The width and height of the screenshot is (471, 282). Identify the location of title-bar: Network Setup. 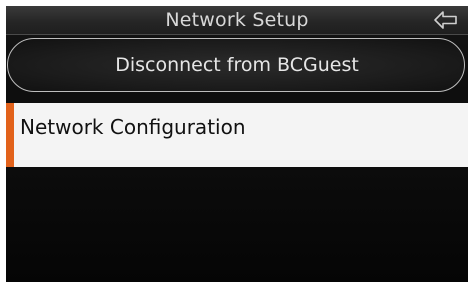
(237, 20).